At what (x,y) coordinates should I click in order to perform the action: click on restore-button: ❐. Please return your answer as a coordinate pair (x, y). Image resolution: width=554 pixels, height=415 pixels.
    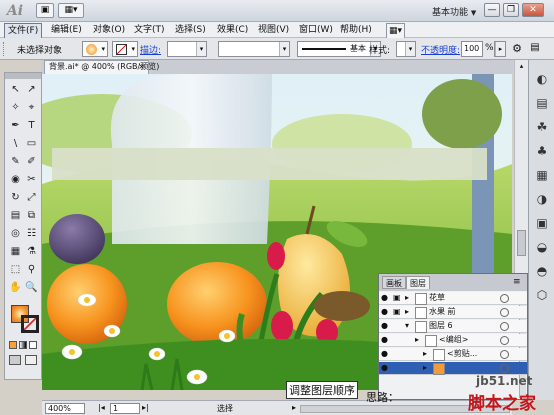
    Looking at the image, I should click on (511, 10).